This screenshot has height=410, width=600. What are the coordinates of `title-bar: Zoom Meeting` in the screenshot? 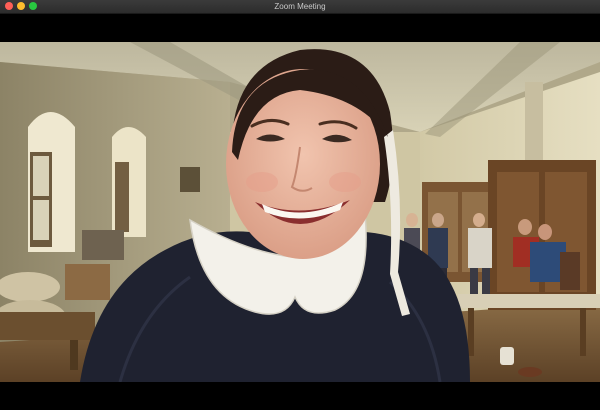 It's located at (300, 7).